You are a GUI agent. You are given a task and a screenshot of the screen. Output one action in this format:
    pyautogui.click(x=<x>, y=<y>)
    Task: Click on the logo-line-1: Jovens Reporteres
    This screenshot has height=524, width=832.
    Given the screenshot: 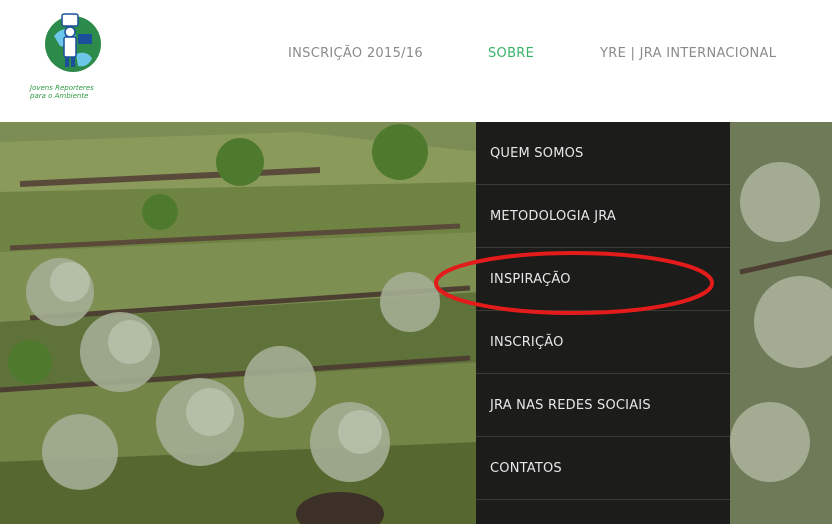 What is the action you would take?
    pyautogui.click(x=62, y=88)
    